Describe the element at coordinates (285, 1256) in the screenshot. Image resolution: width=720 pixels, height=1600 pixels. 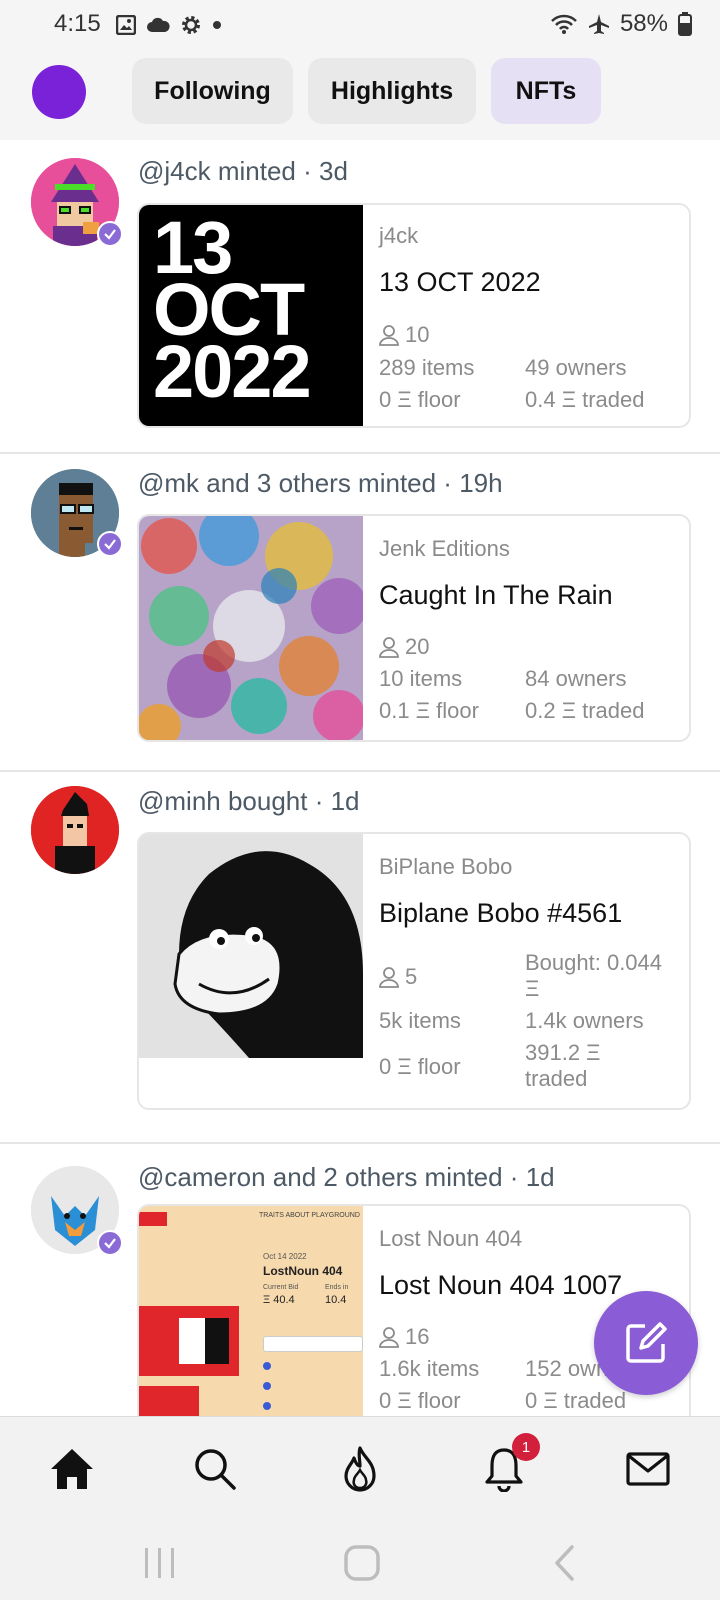
I see `nft-image-date: Oct 14 2022` at that location.